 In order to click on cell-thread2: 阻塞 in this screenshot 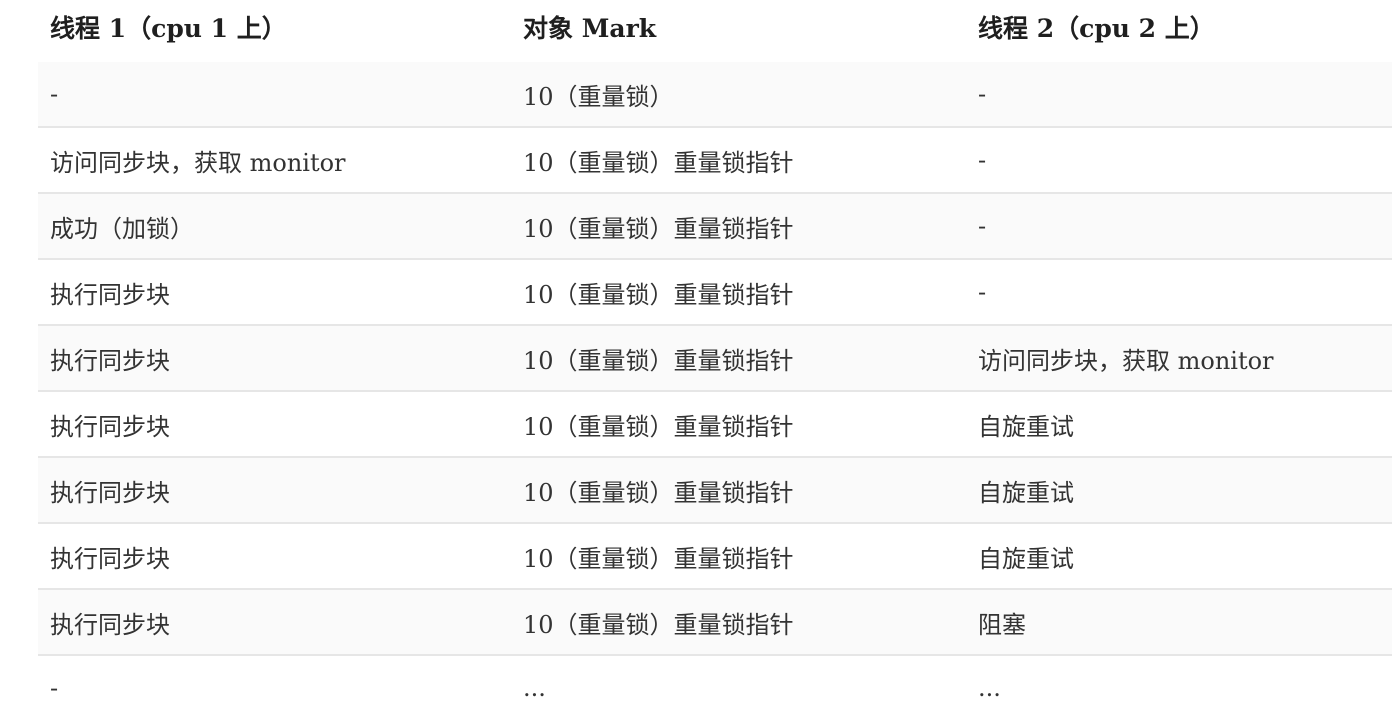, I will do `click(1179, 621)`.